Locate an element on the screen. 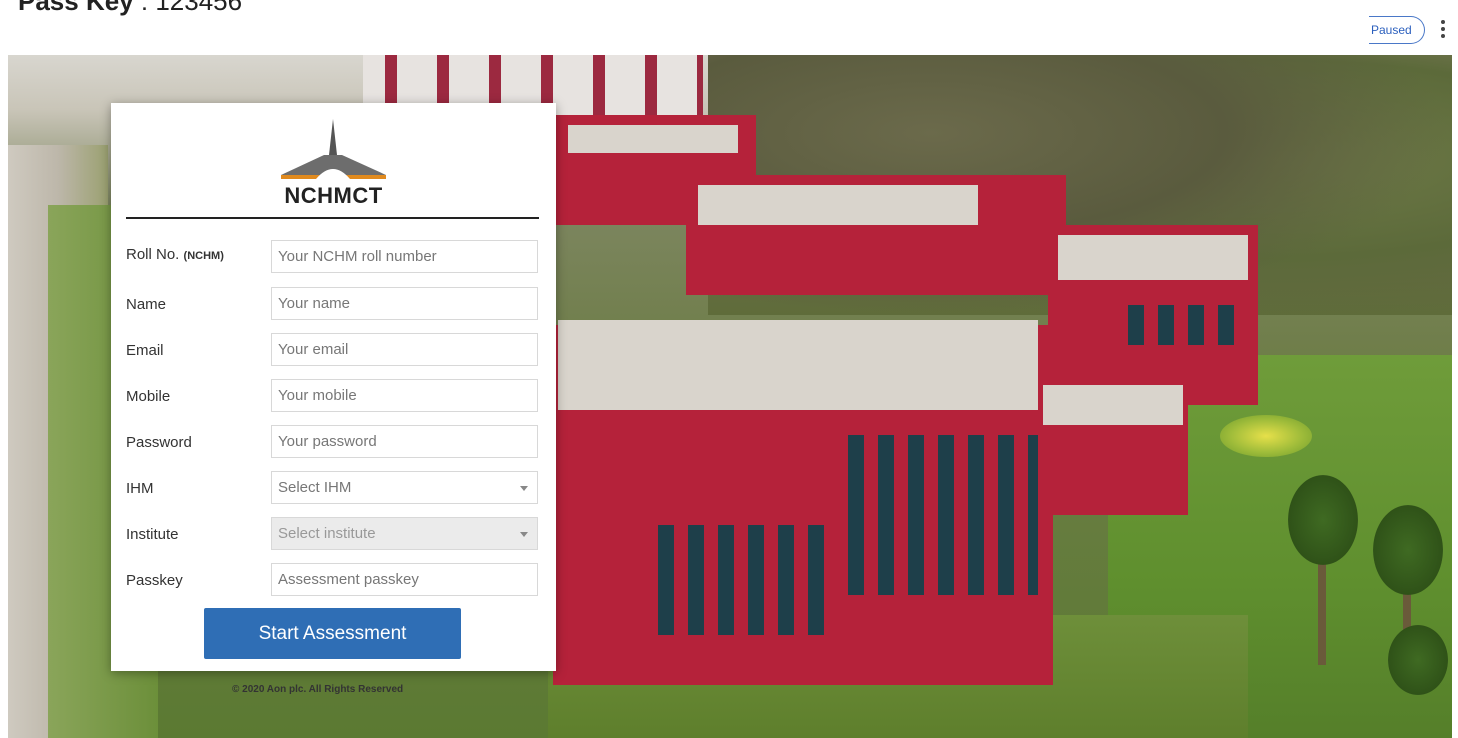 The height and width of the screenshot is (738, 1458). passkey-banner: Pass Key : 123456 is located at coordinates (130, 8).